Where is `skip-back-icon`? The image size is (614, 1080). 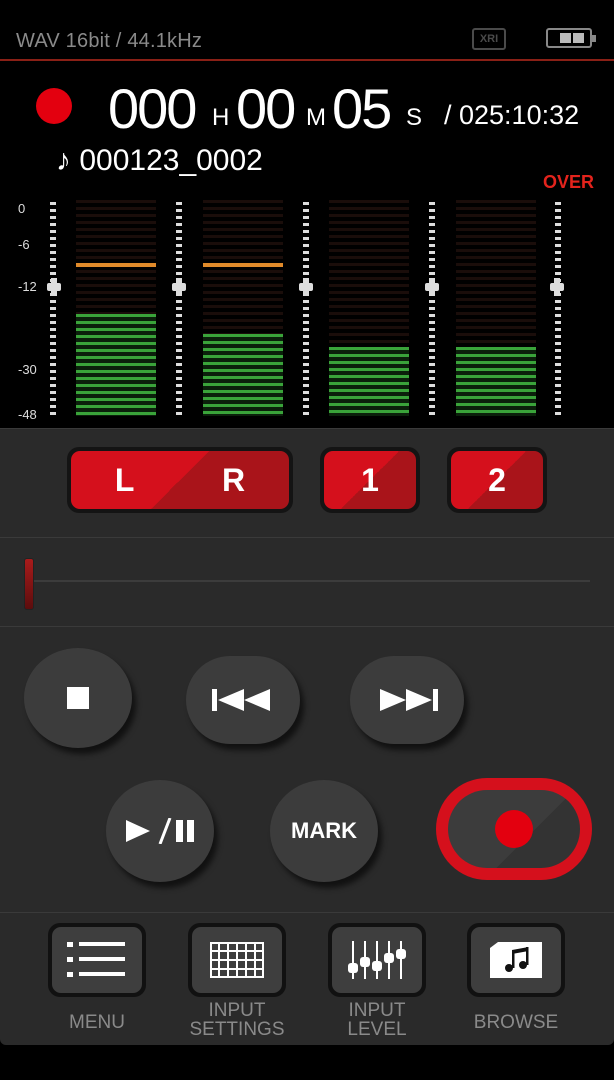 skip-back-icon is located at coordinates (241, 700).